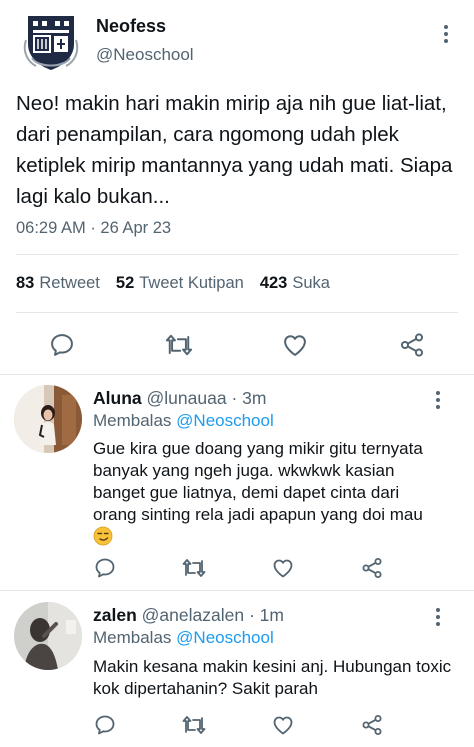 This screenshot has height=747, width=474. Describe the element at coordinates (271, 615) in the screenshot. I see `reply-time: 1m` at that location.